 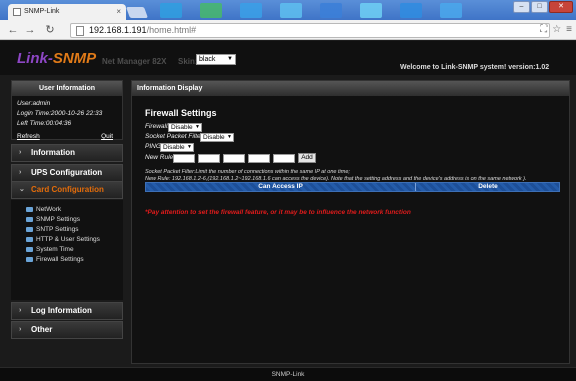 What do you see at coordinates (315, 10) in the screenshot?
I see `desktop-icons` at bounding box center [315, 10].